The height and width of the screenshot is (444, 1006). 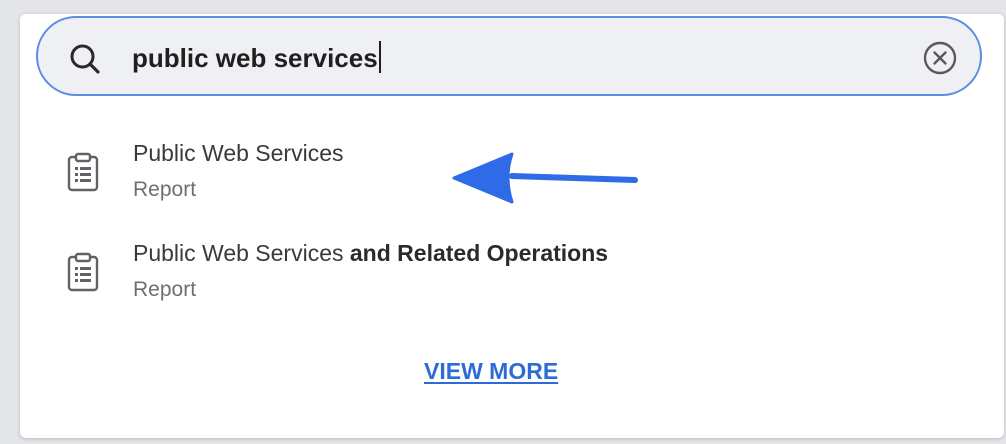 What do you see at coordinates (545, 178) in the screenshot?
I see `annotation-arrow-icon` at bounding box center [545, 178].